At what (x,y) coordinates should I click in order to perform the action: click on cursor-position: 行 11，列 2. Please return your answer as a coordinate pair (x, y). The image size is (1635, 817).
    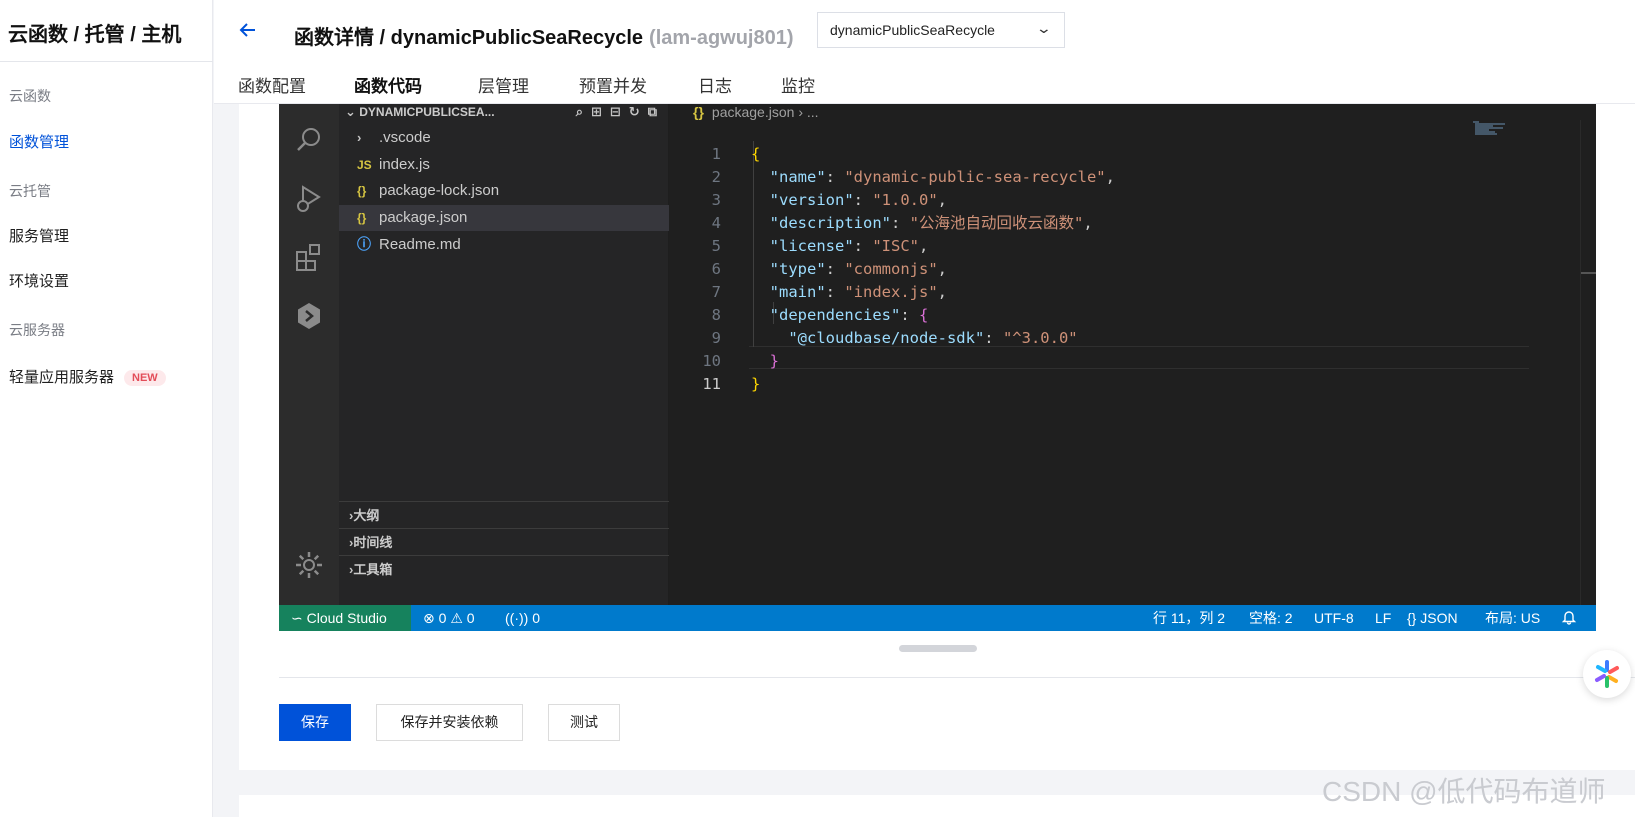
    Looking at the image, I should click on (1189, 618).